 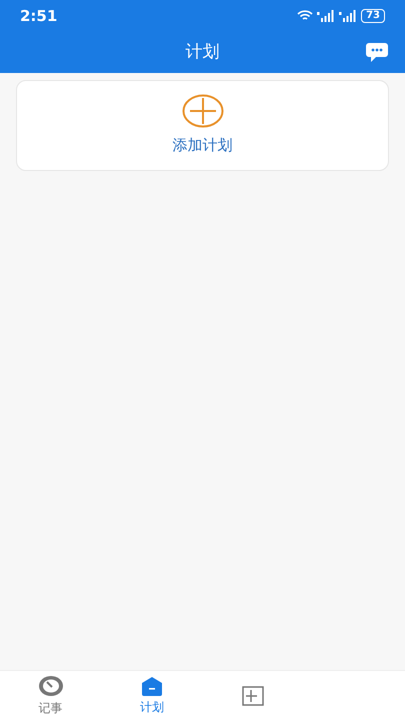 What do you see at coordinates (377, 52) in the screenshot?
I see `chat-icon` at bounding box center [377, 52].